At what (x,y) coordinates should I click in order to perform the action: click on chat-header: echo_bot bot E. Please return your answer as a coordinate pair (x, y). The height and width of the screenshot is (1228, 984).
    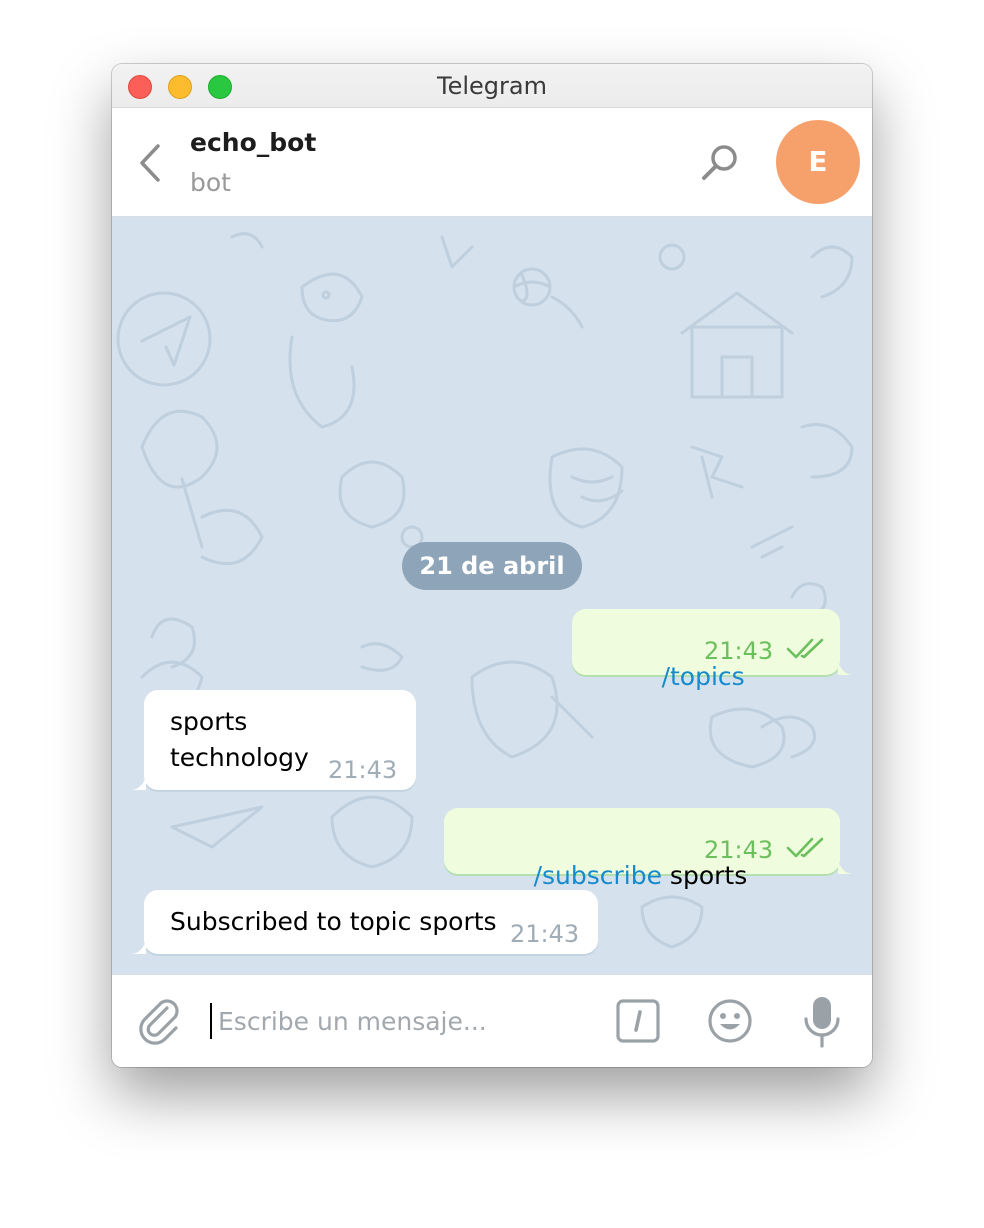
    Looking at the image, I should click on (492, 162).